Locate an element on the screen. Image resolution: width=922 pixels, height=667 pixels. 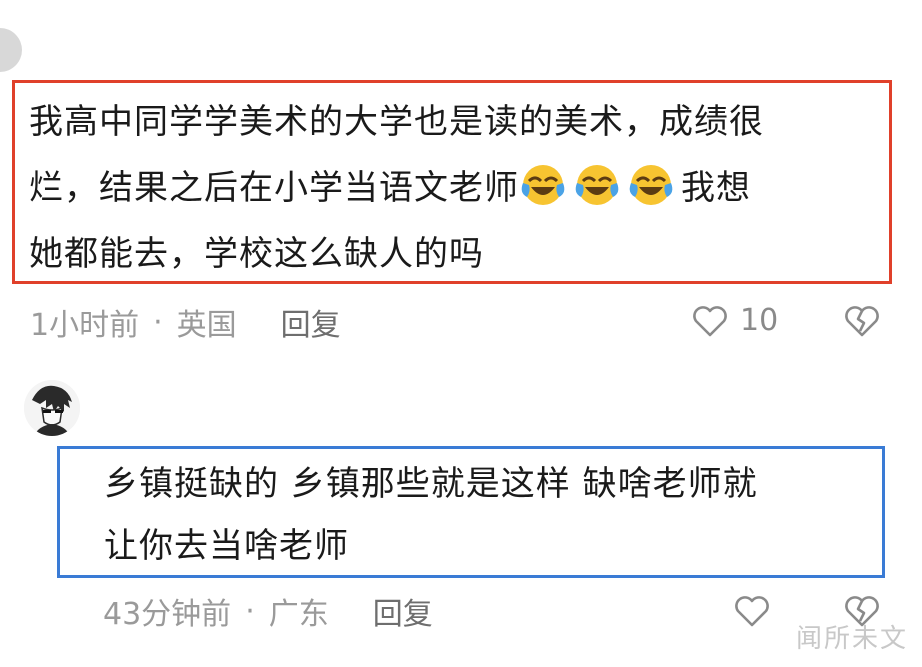
comment-body: 乡镇挺缺的 乡镇那些就是这样 缺啥老师就 让你去当啥老师 is located at coordinates (471, 515).